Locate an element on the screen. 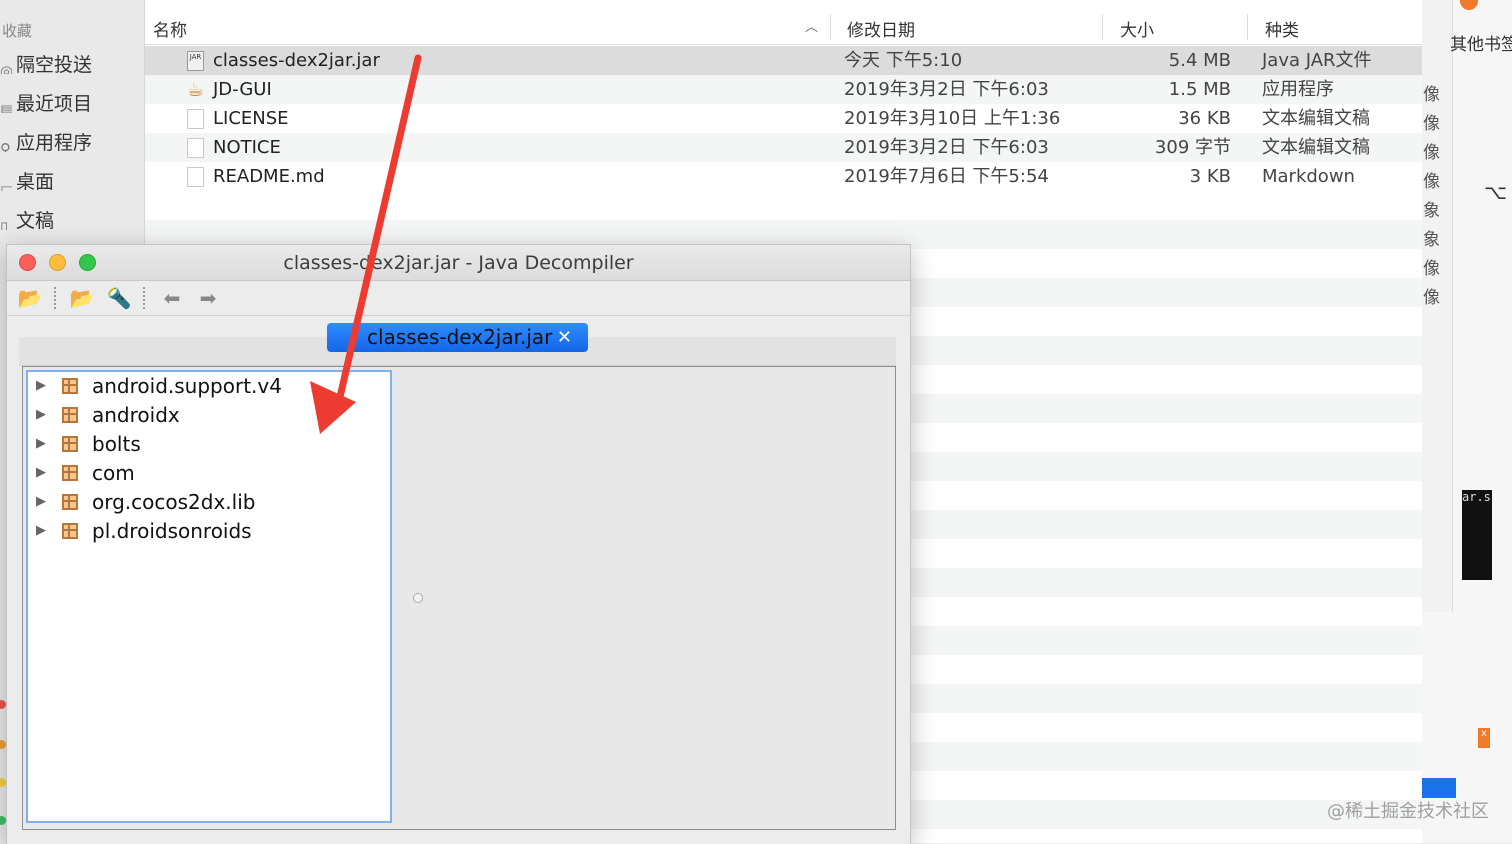 The image size is (1512, 844). sidebar-item-label: 隔空投送 is located at coordinates (54, 65).